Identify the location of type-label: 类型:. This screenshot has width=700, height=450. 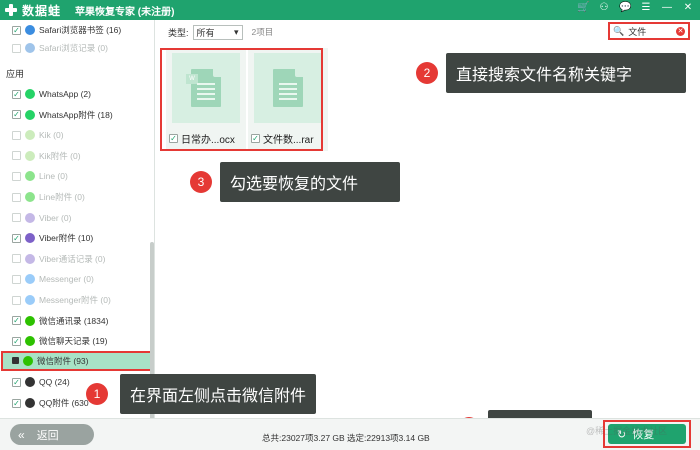
(178, 32).